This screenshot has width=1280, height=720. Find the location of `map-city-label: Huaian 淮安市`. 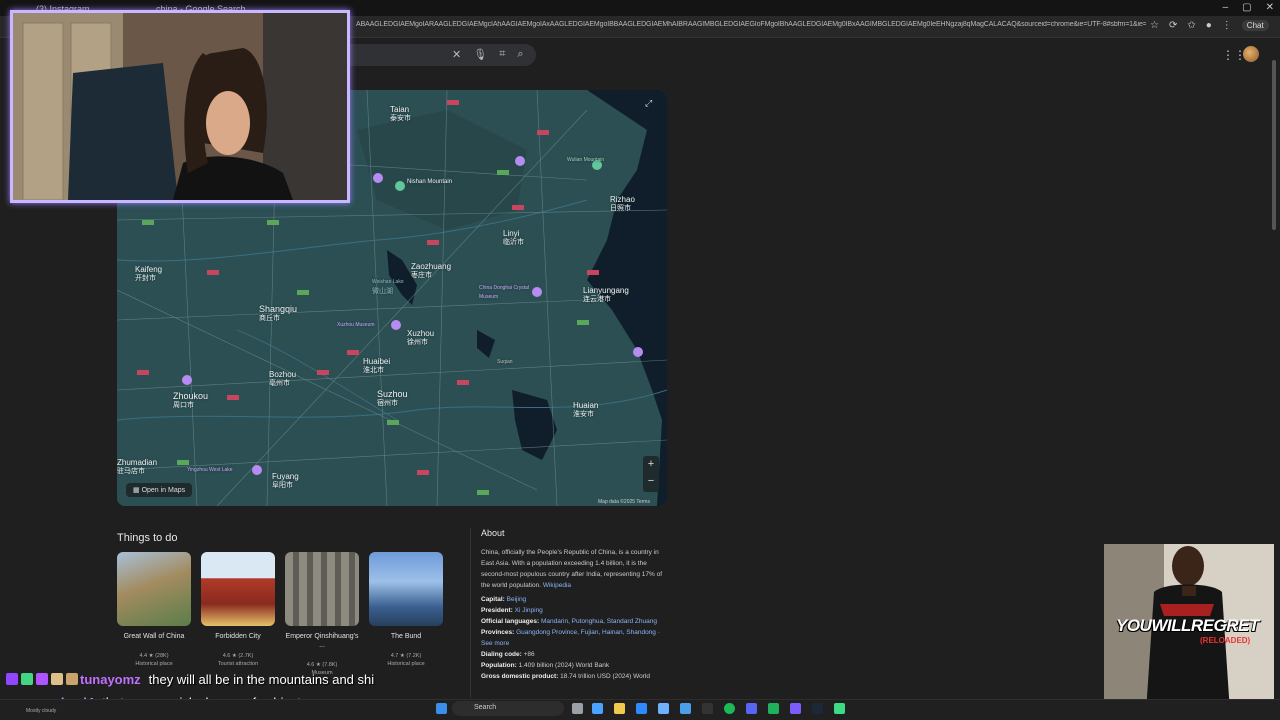

map-city-label: Huaian 淮安市 is located at coordinates (586, 409).